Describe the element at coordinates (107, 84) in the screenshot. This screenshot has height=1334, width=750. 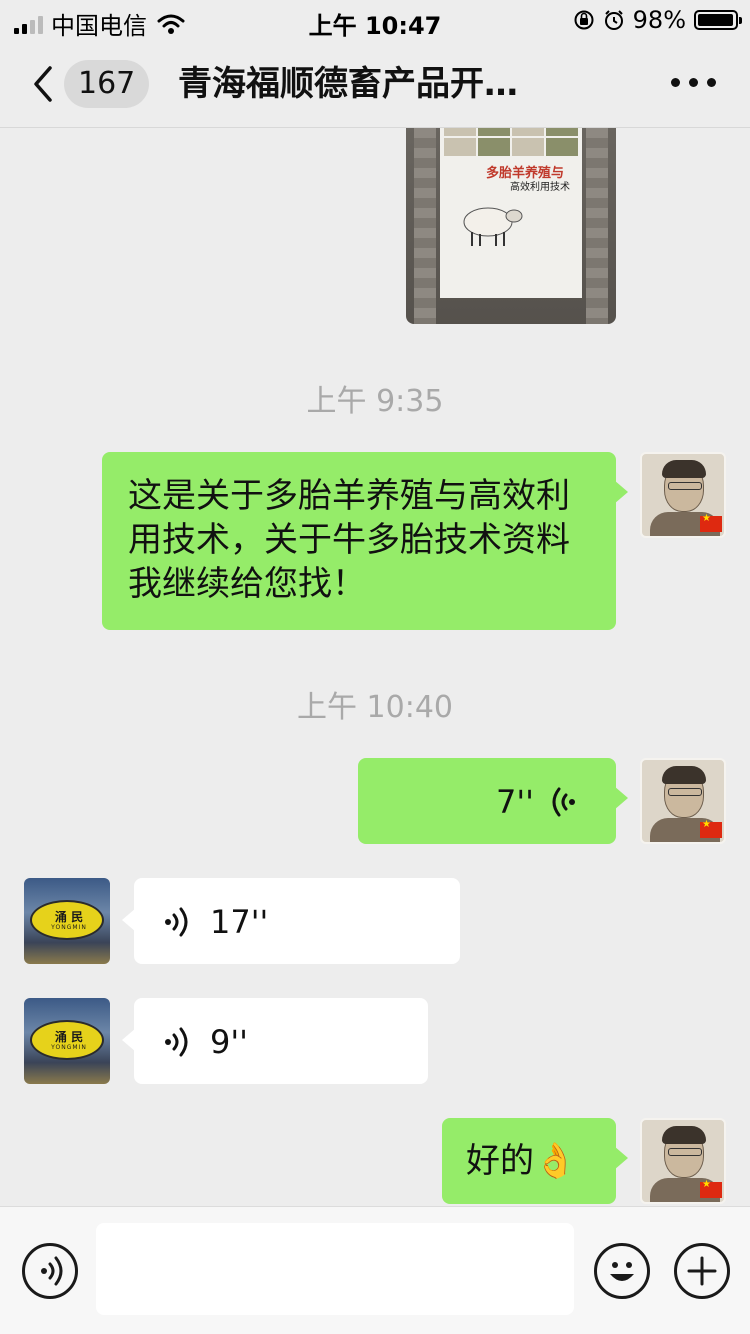
I see `unread-count-badge: 167` at that location.